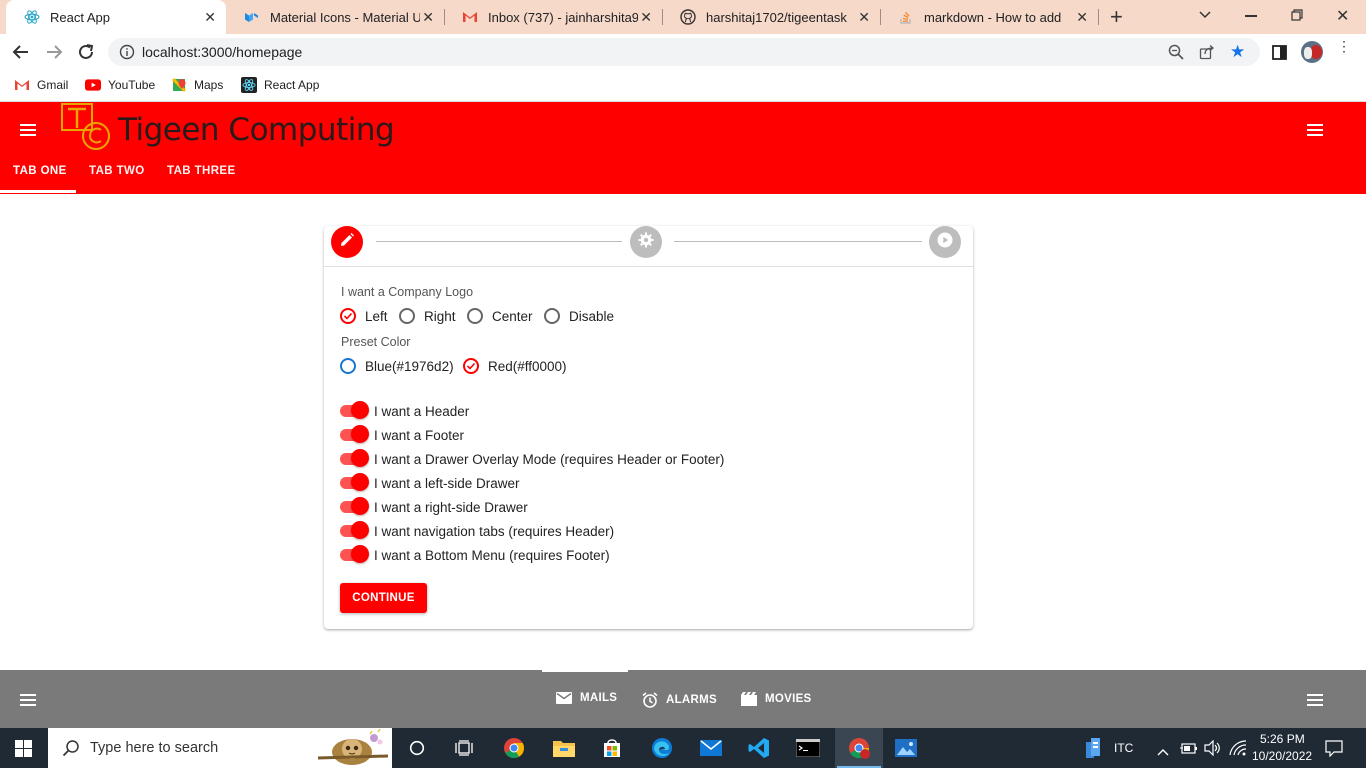  I want to click on clock-time: 5:26 PM, so click(1282, 739).